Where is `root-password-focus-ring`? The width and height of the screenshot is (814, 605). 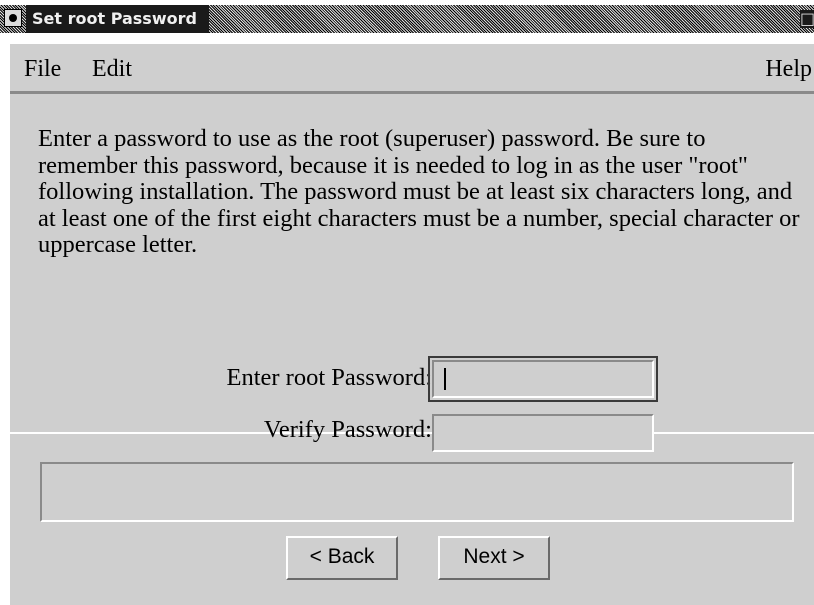 root-password-focus-ring is located at coordinates (543, 379).